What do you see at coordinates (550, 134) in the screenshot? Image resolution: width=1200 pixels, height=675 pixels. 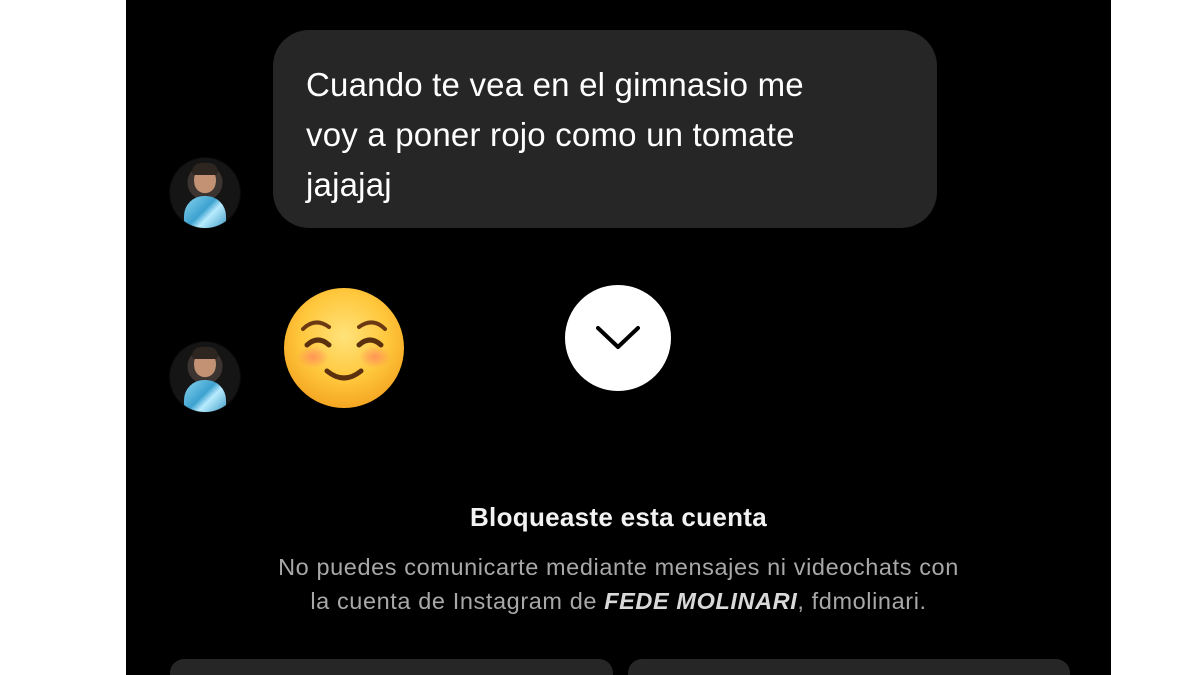 I see `message-line: voy a poner rojo como un tomate` at bounding box center [550, 134].